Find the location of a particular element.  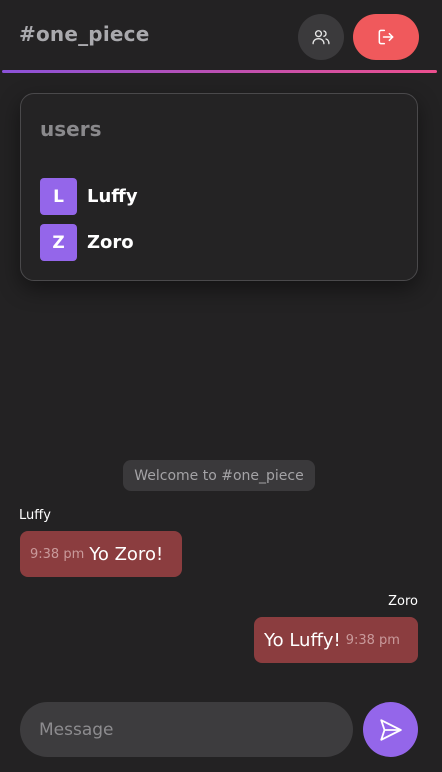

log-out-icon is located at coordinates (386, 37).